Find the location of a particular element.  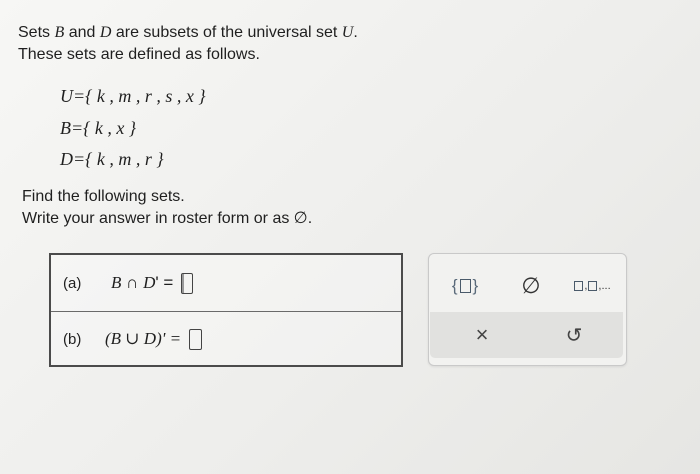

set-name-u: U is located at coordinates (347, 32).